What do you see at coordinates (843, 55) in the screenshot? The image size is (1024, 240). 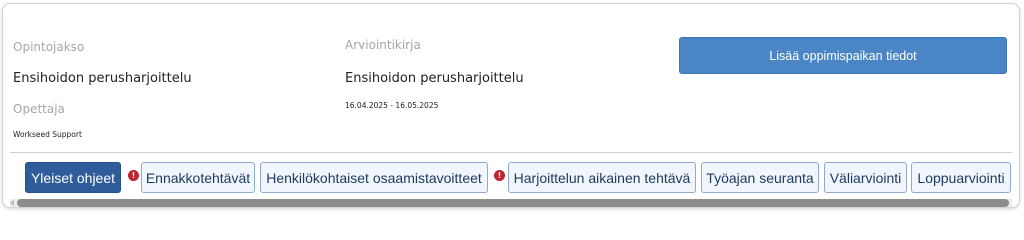 I see `add-workplace-info-button: Lisää oppimispaikan tiedot` at bounding box center [843, 55].